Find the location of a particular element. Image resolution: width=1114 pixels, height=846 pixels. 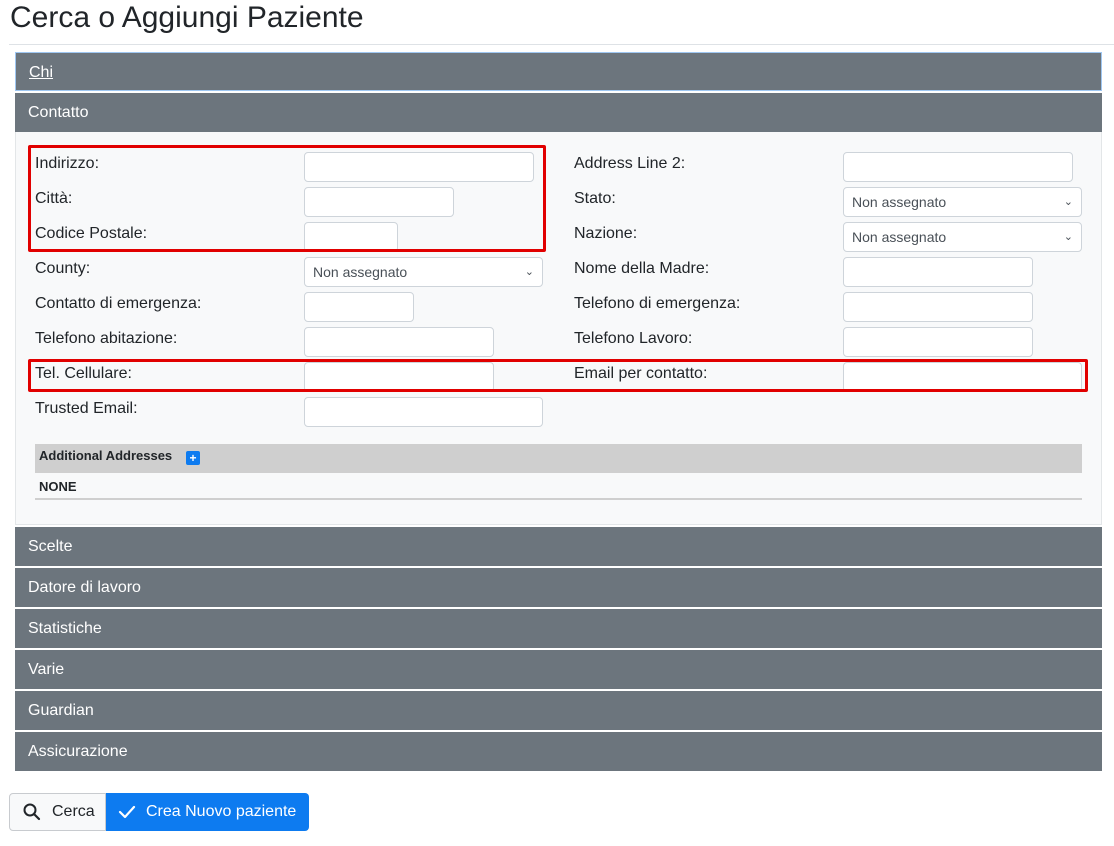

address-line-2-label: Address Line 2: is located at coordinates (630, 163).